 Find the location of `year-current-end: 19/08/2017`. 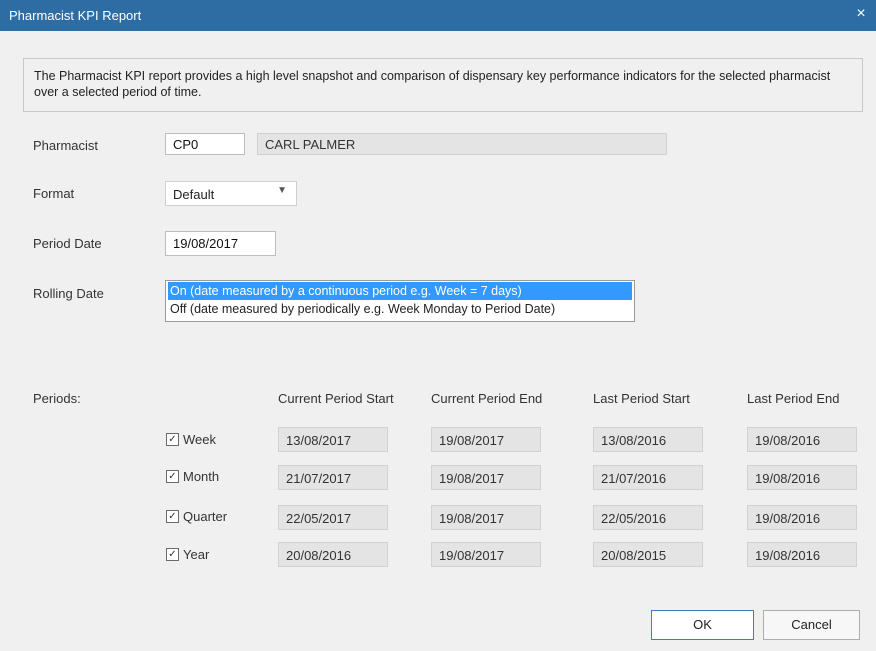

year-current-end: 19/08/2017 is located at coordinates (486, 554).